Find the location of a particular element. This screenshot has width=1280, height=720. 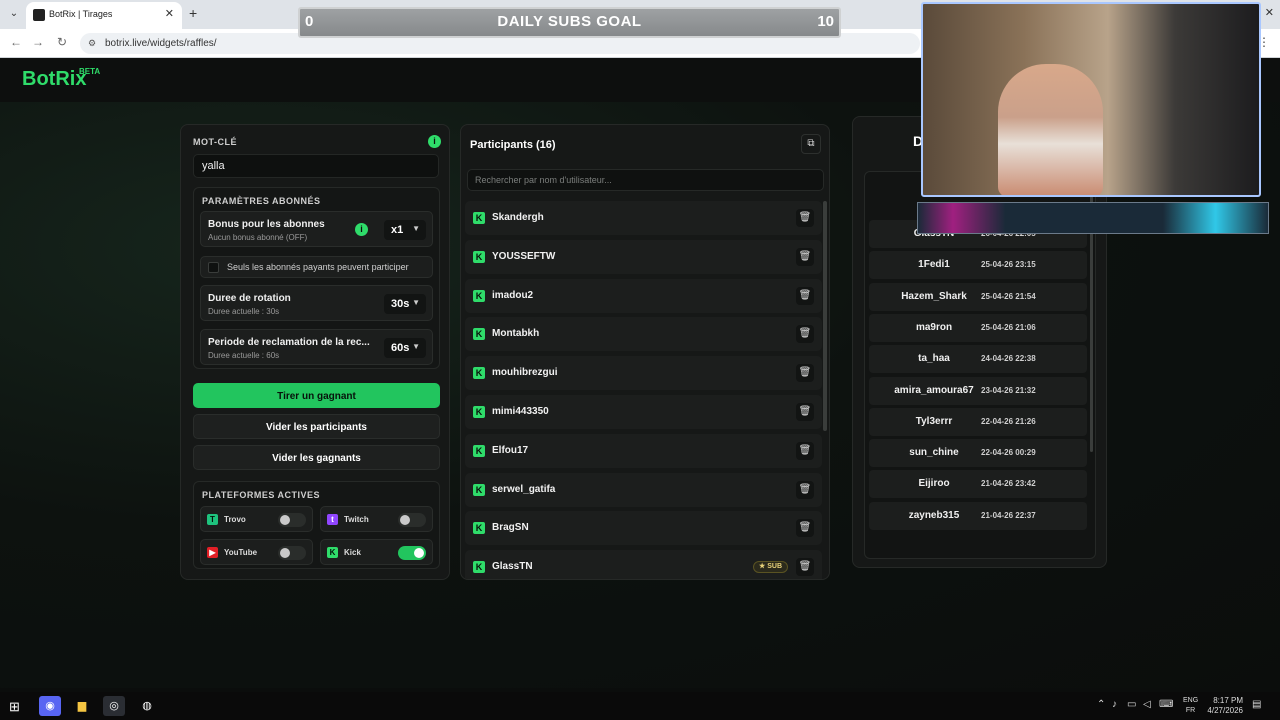

reload-icon: ↻ is located at coordinates (62, 42).